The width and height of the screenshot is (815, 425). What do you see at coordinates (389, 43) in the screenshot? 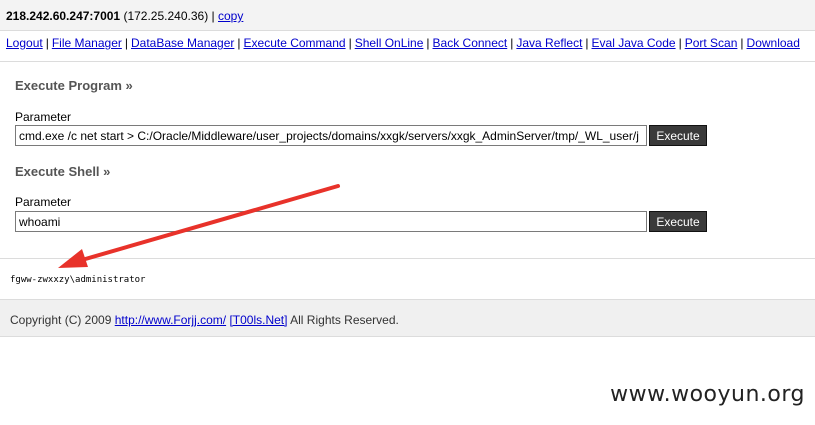
I see `nav-shell-online: Shell OnLine` at bounding box center [389, 43].